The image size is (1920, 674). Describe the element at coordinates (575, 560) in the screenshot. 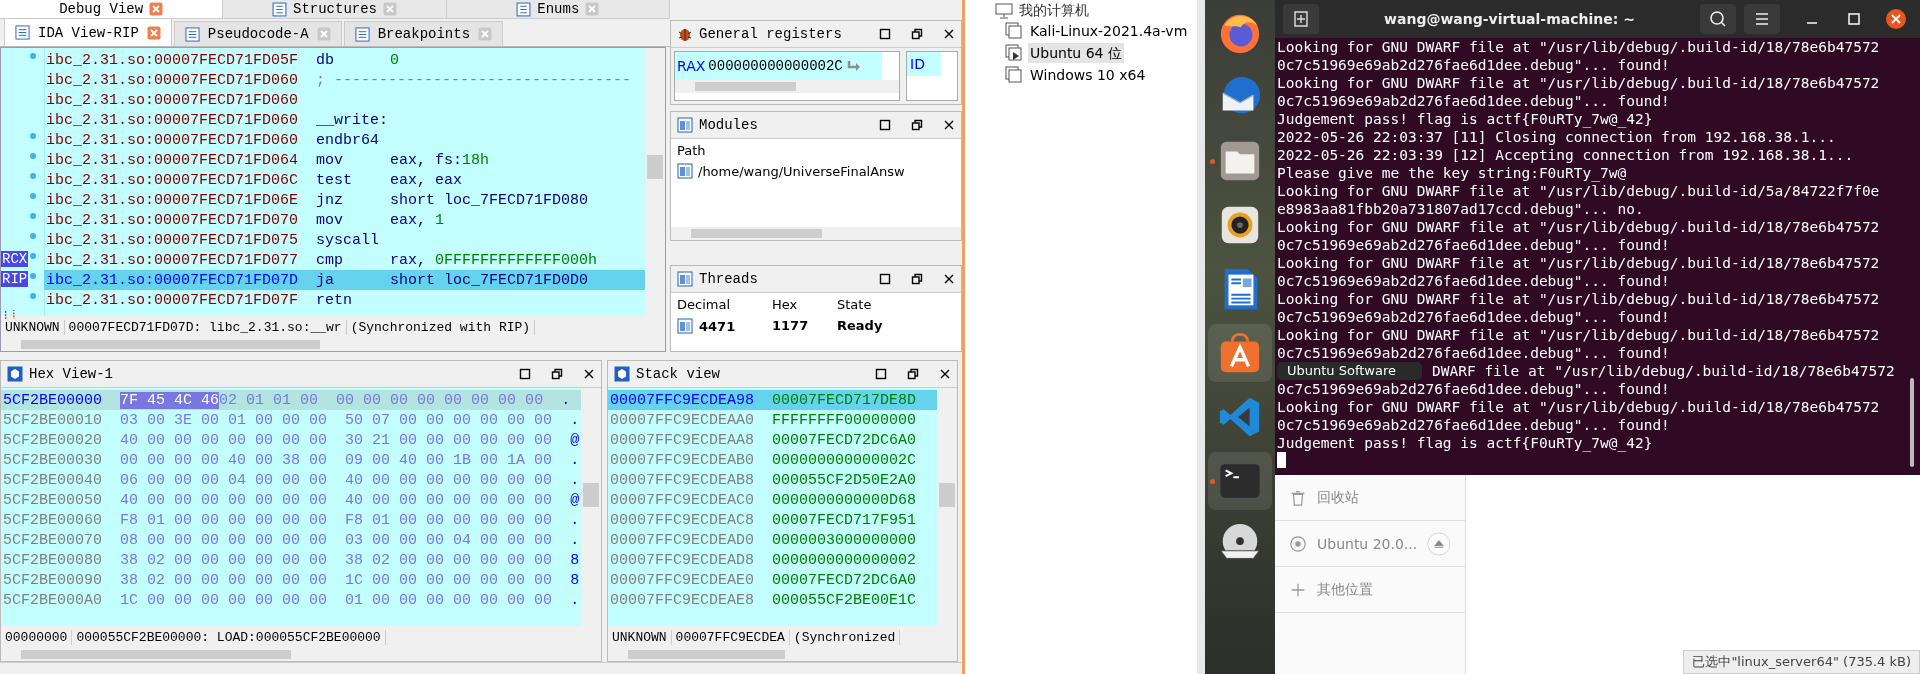

I see `ascii-text: 8` at that location.